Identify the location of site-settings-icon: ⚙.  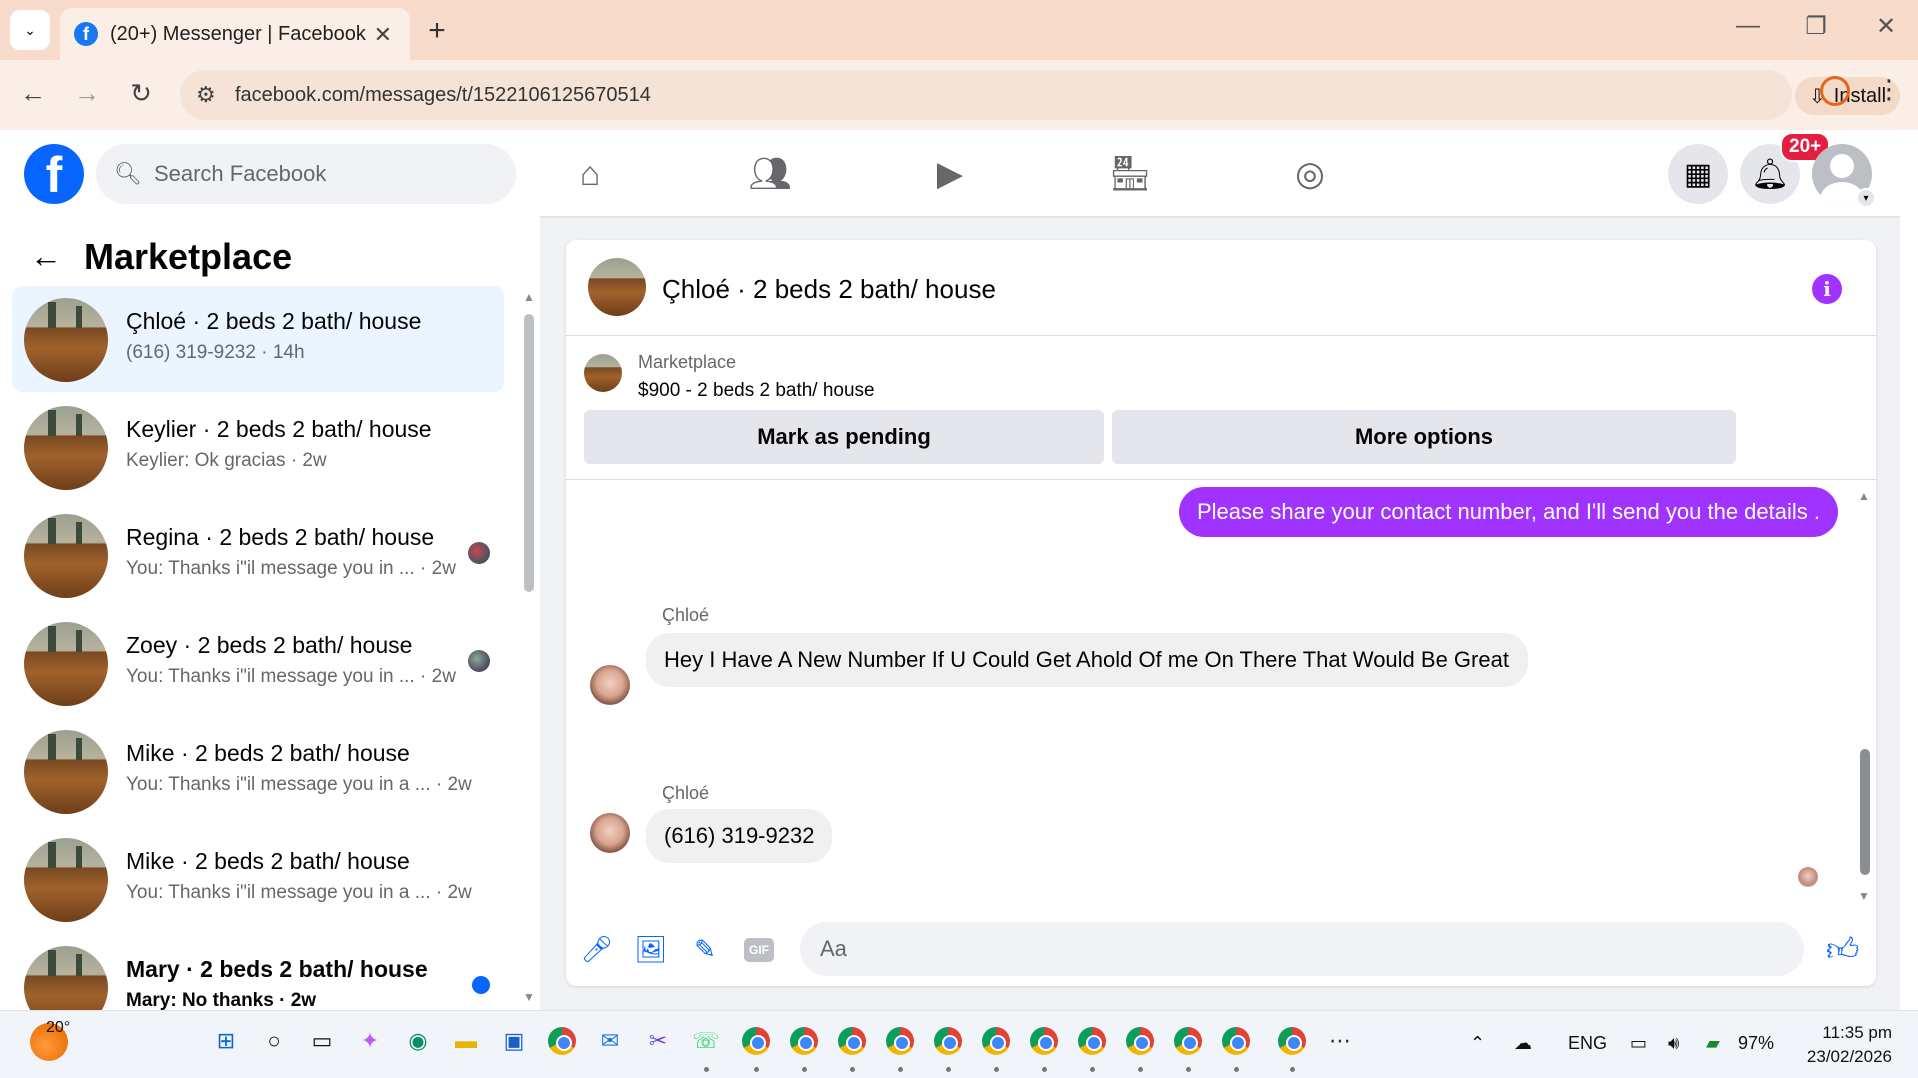
(206, 95).